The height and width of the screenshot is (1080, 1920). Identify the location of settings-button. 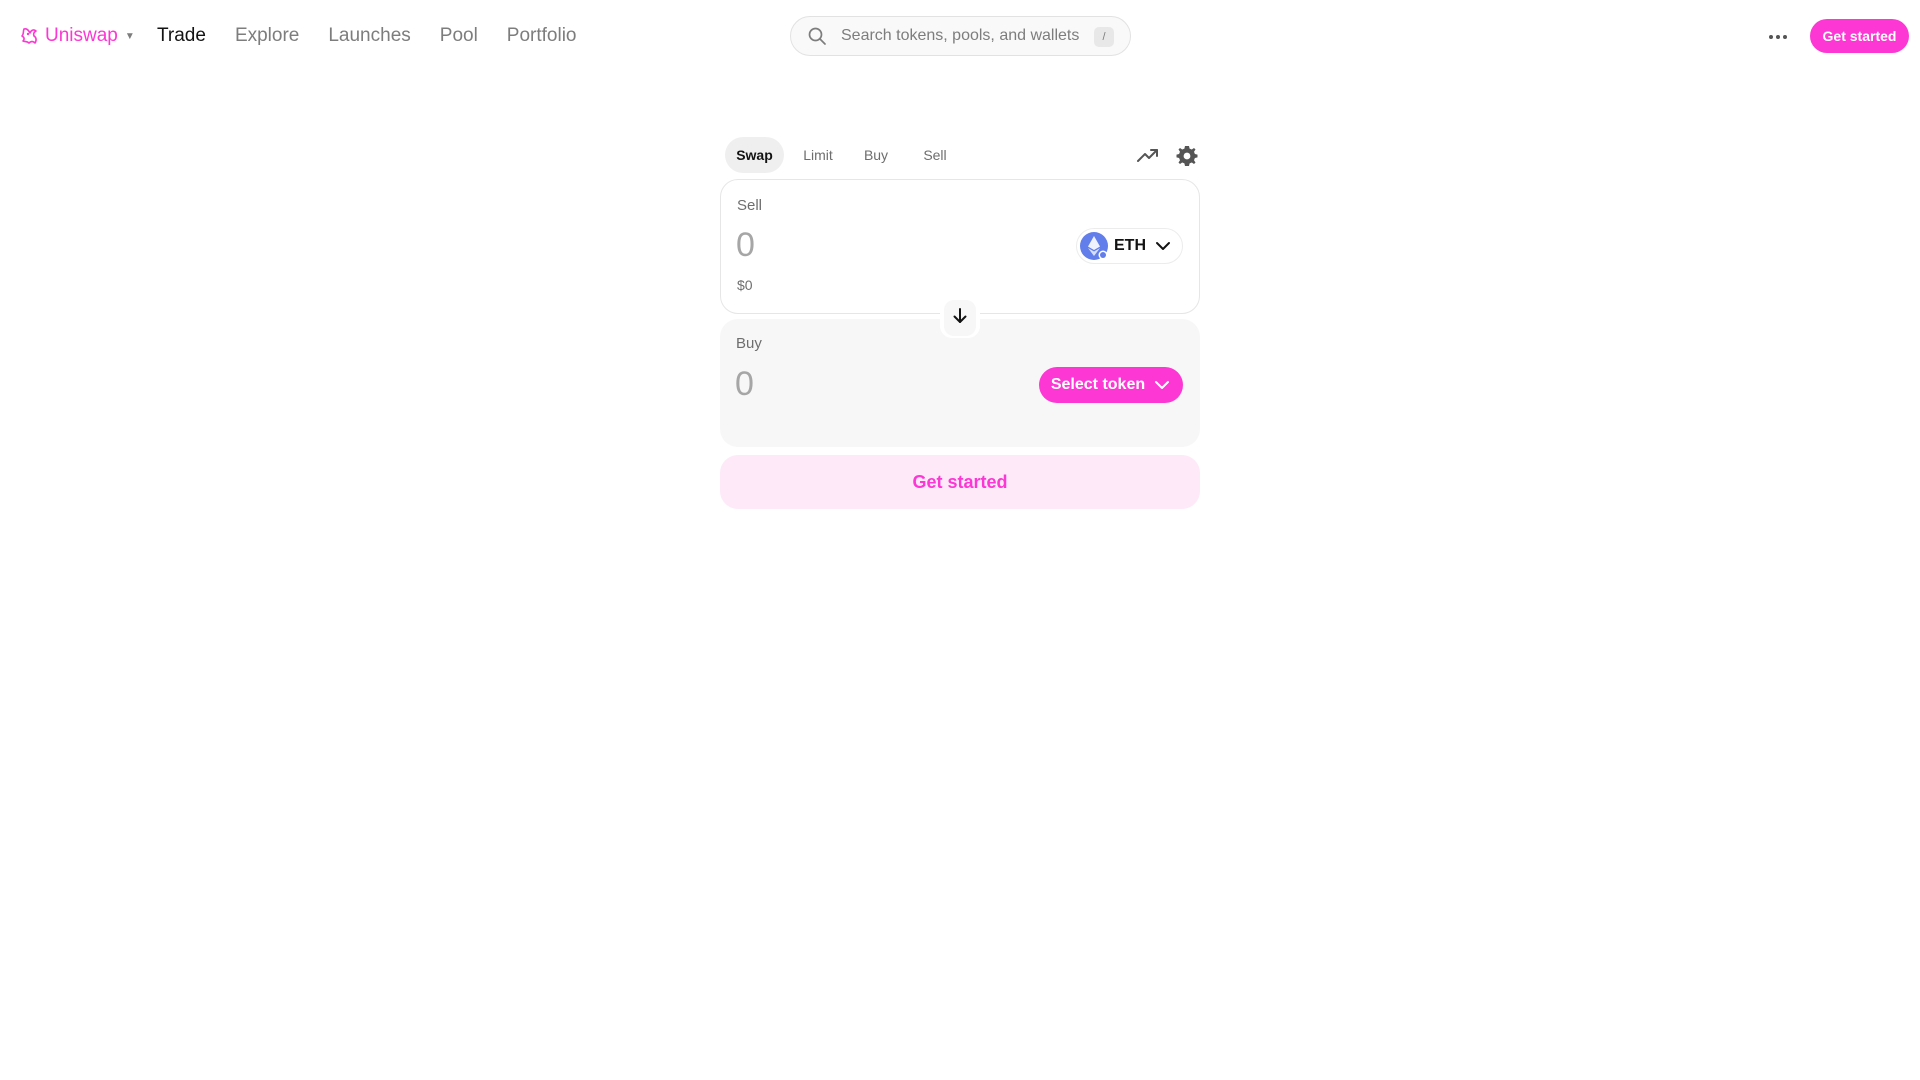
(1187, 156).